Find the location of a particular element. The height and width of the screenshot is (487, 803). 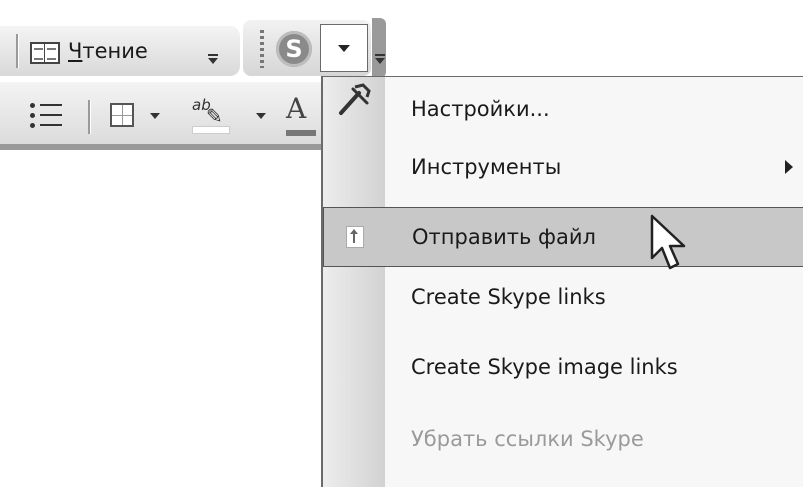

menu-item-send-file: Отправить файл is located at coordinates (563, 237).